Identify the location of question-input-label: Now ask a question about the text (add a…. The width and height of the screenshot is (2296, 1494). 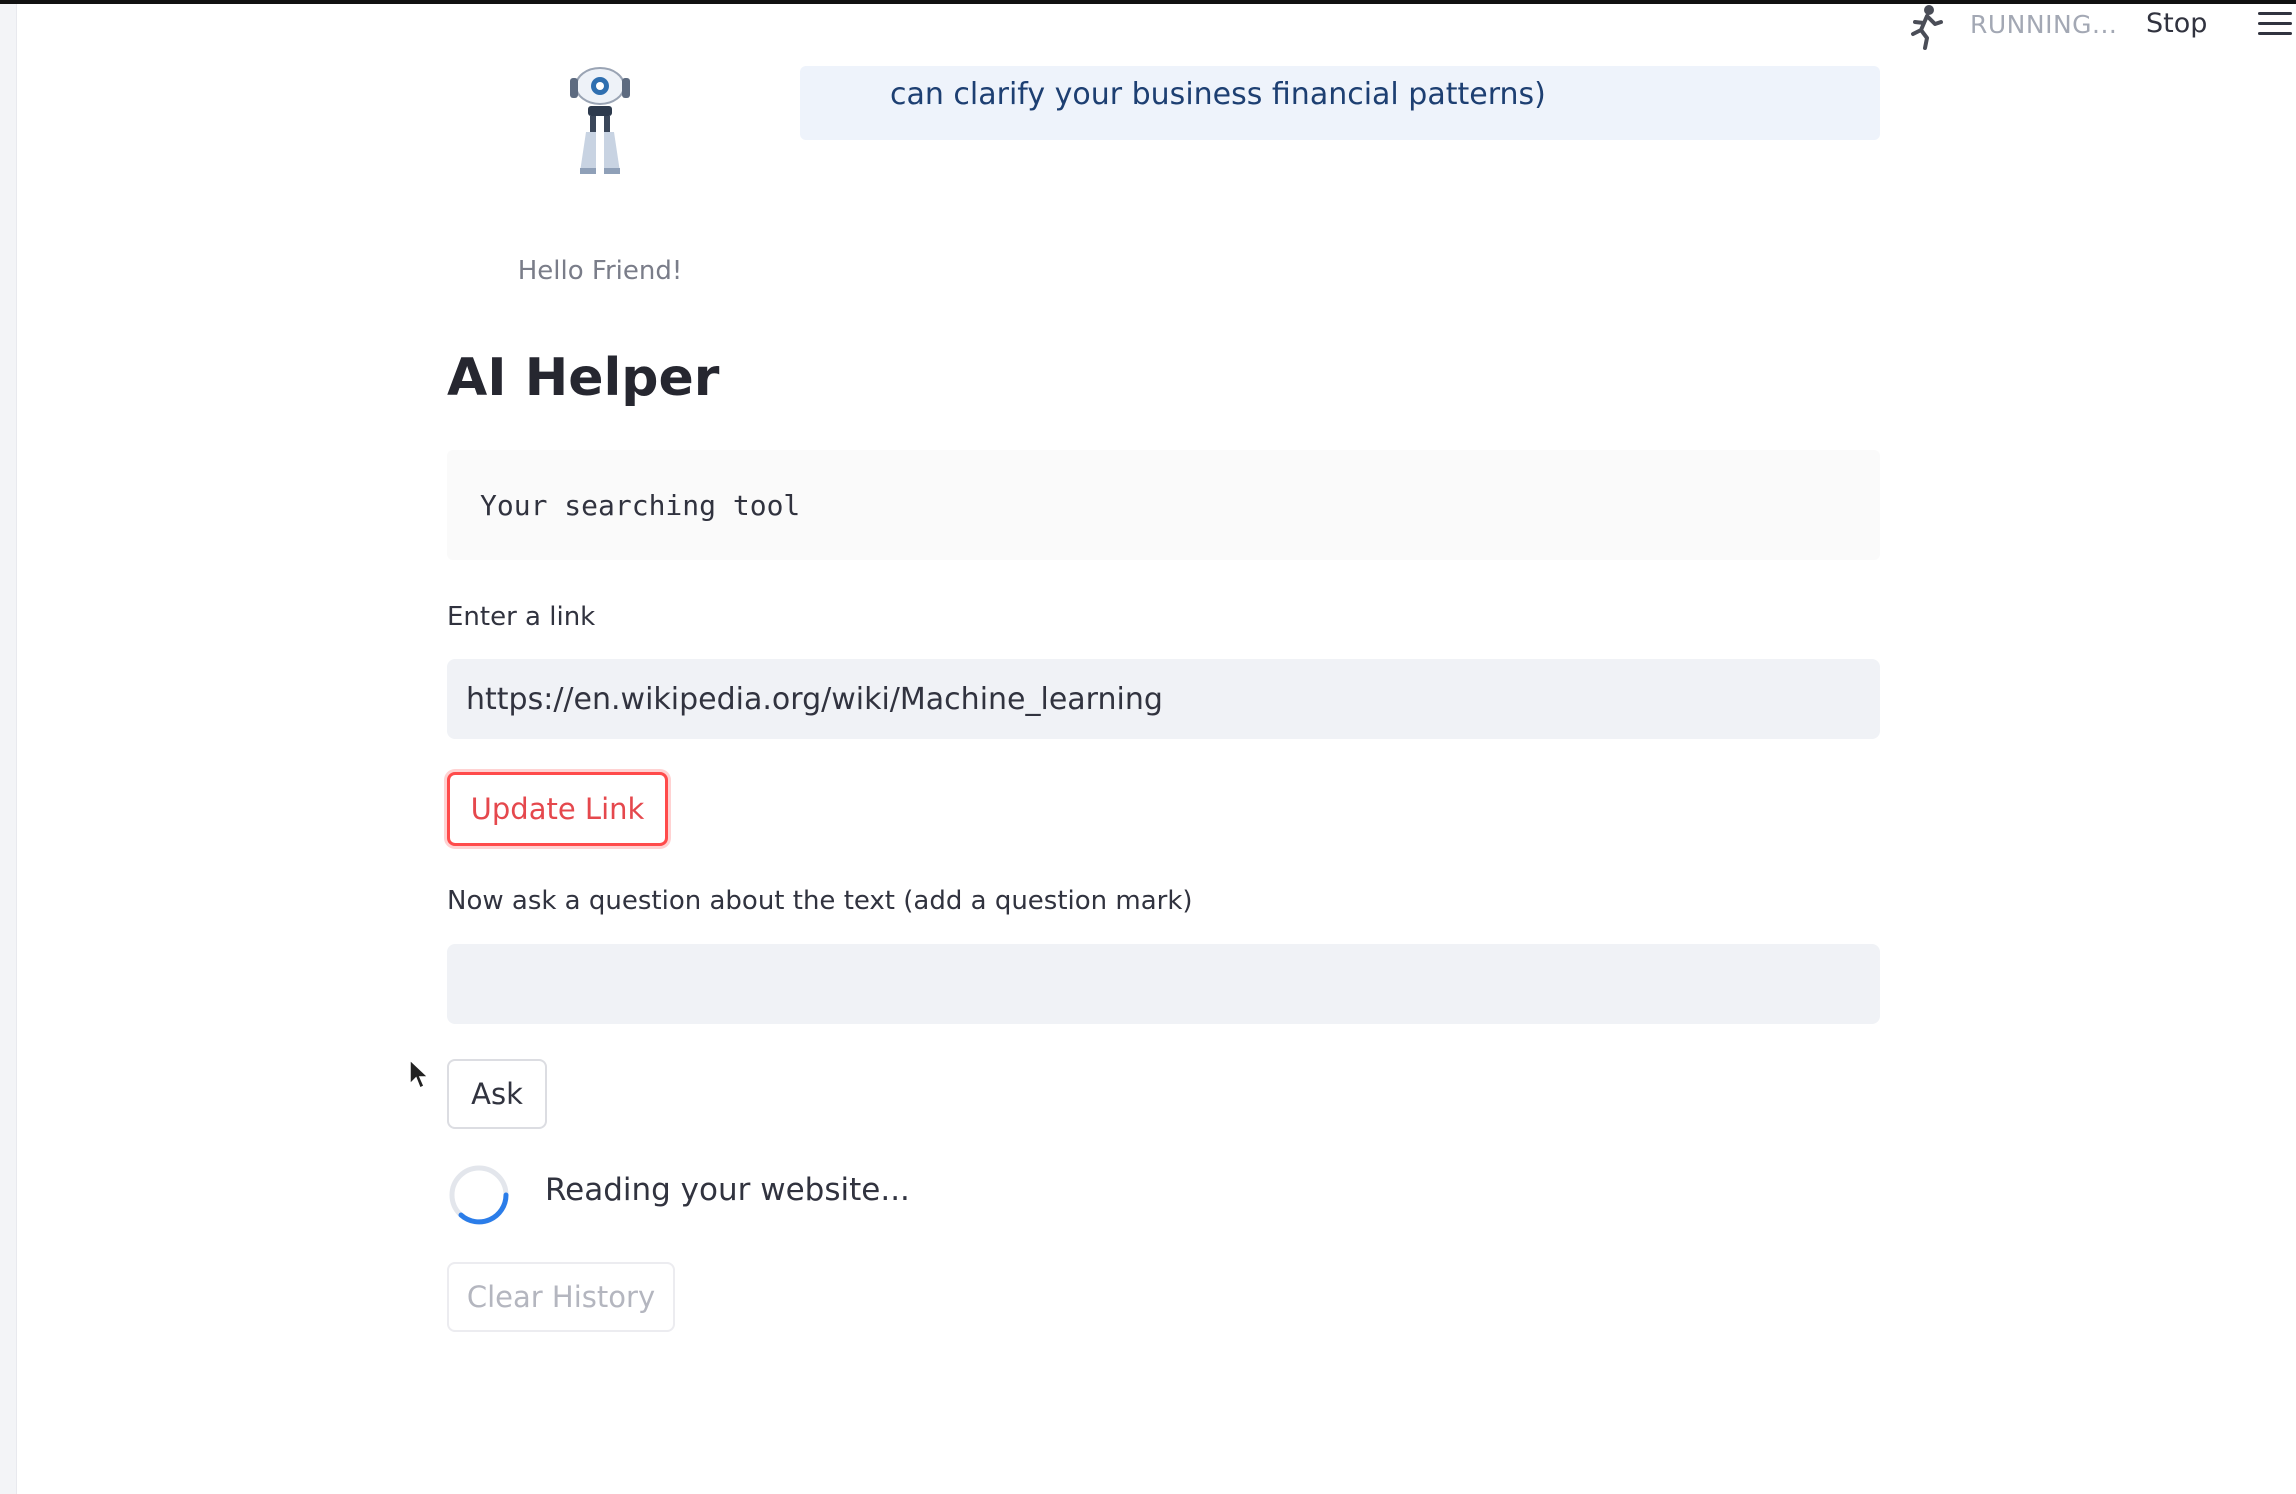
(820, 901).